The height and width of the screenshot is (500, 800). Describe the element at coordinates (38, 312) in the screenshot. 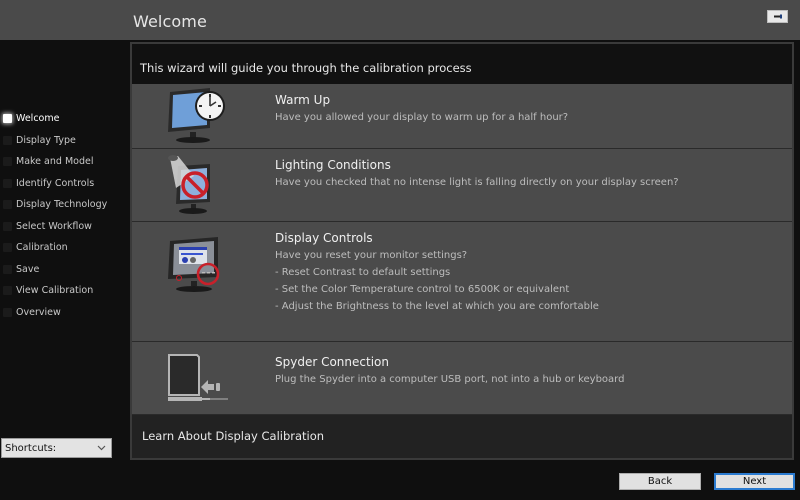

I see `sidebar-item-label: Overview` at that location.